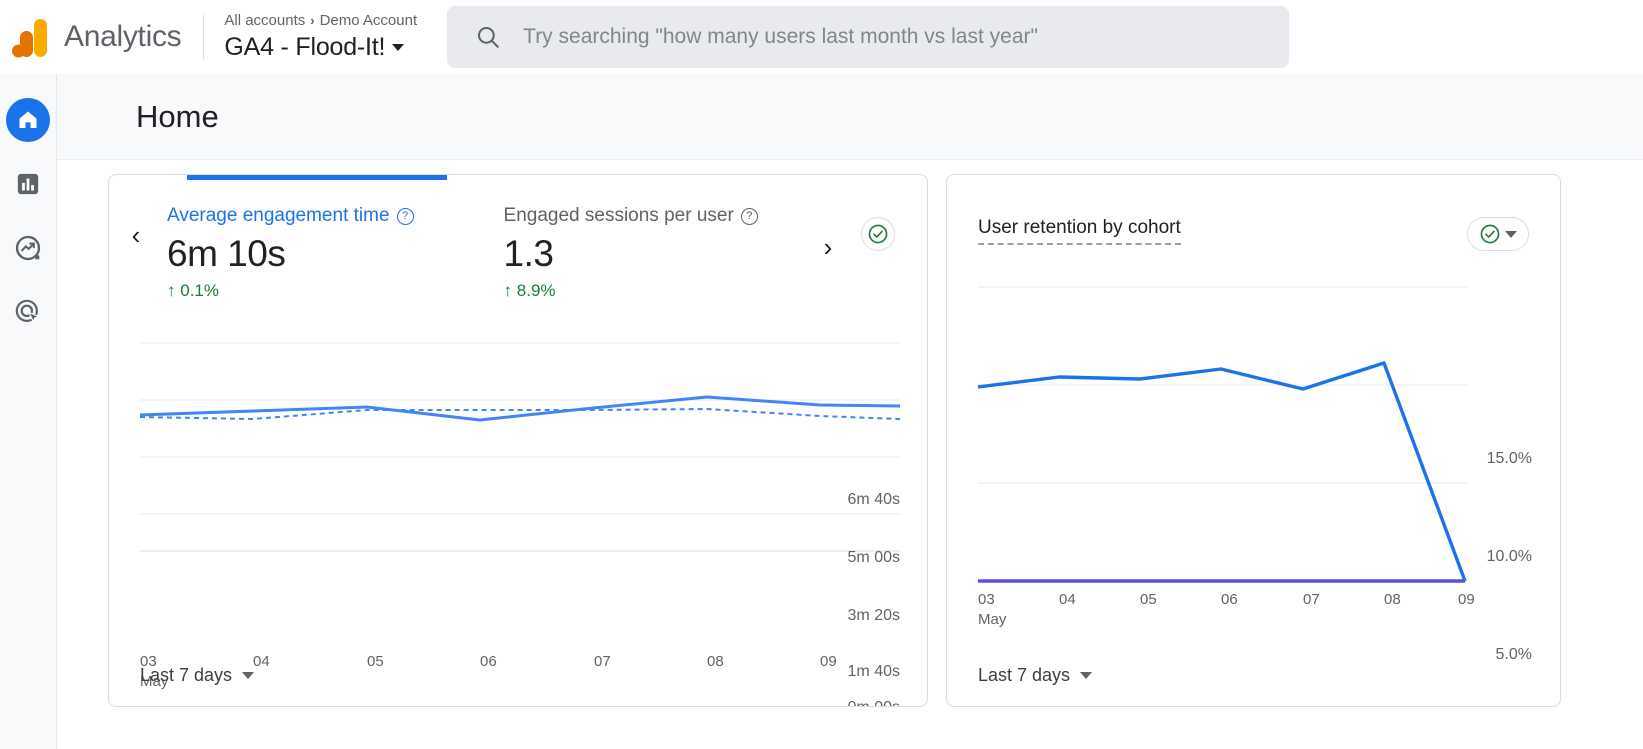 The width and height of the screenshot is (1643, 749). What do you see at coordinates (264, 21) in the screenshot?
I see `breadcrumb-all-accounts: All accounts` at bounding box center [264, 21].